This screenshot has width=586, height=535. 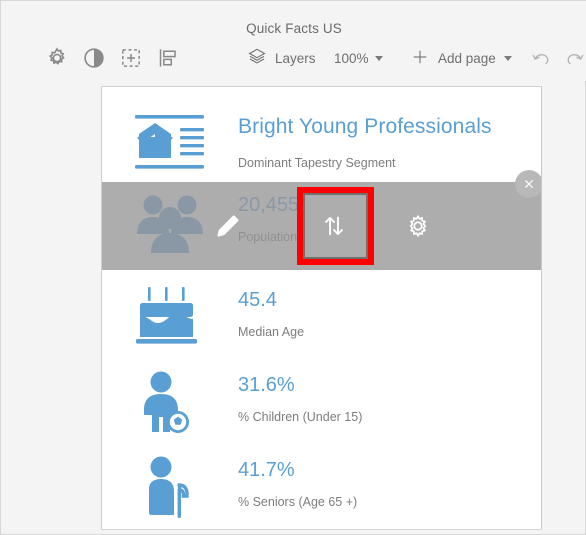 I want to click on undo-arrow-icon, so click(x=541, y=58).